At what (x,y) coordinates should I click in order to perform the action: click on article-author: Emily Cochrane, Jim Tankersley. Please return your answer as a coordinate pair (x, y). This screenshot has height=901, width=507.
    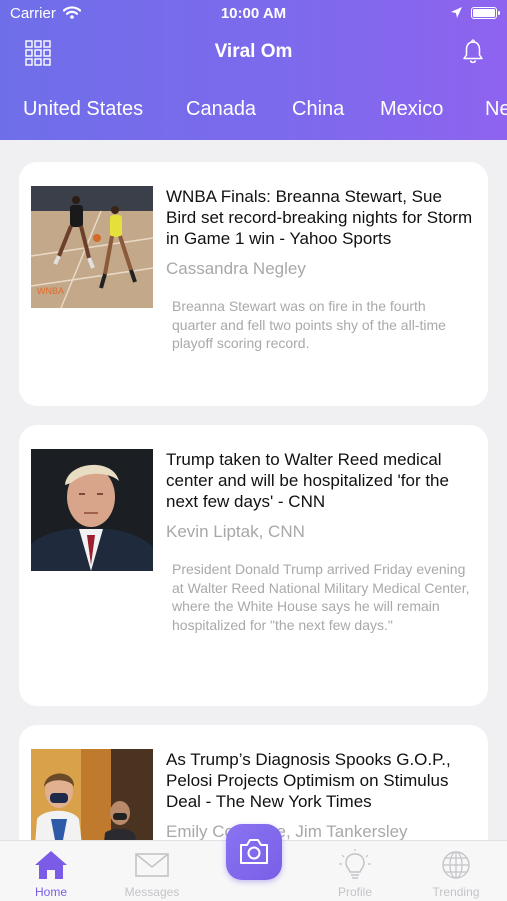
    Looking at the image, I should click on (287, 831).